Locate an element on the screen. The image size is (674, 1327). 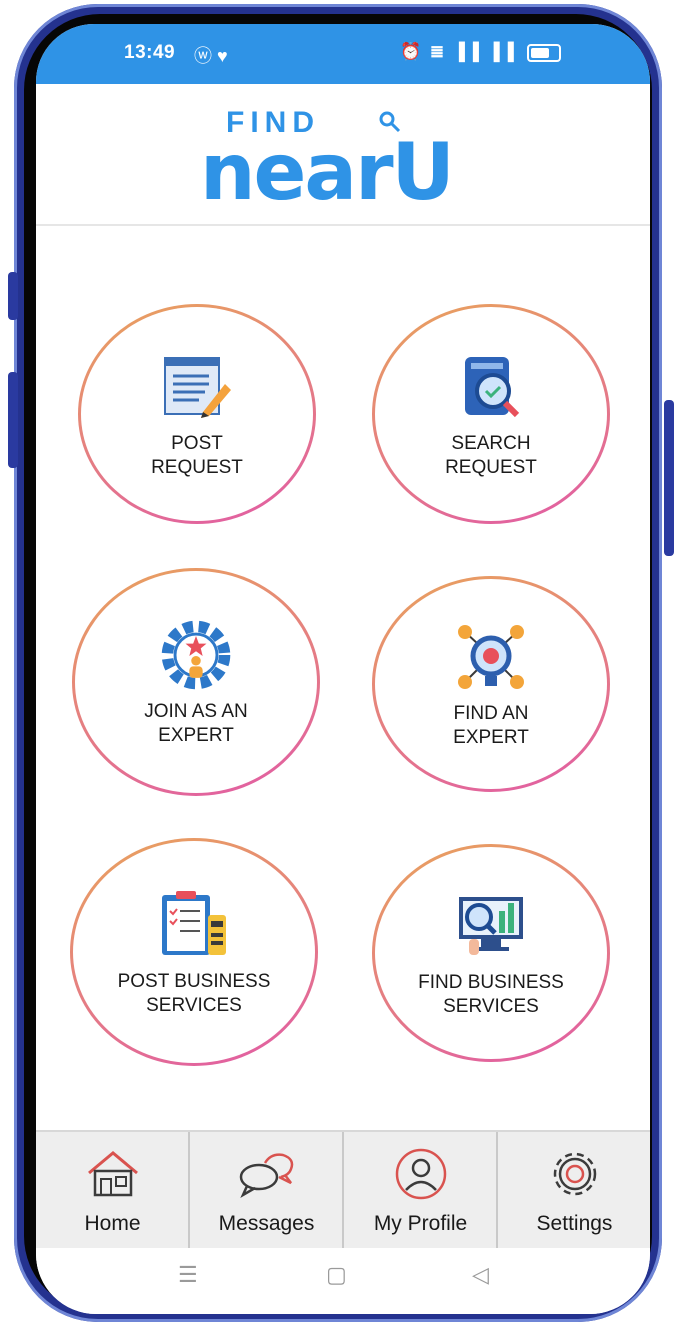
system-icons: ⏰ ≣ ▐▐ ▐▐ is located at coordinates (480, 52).